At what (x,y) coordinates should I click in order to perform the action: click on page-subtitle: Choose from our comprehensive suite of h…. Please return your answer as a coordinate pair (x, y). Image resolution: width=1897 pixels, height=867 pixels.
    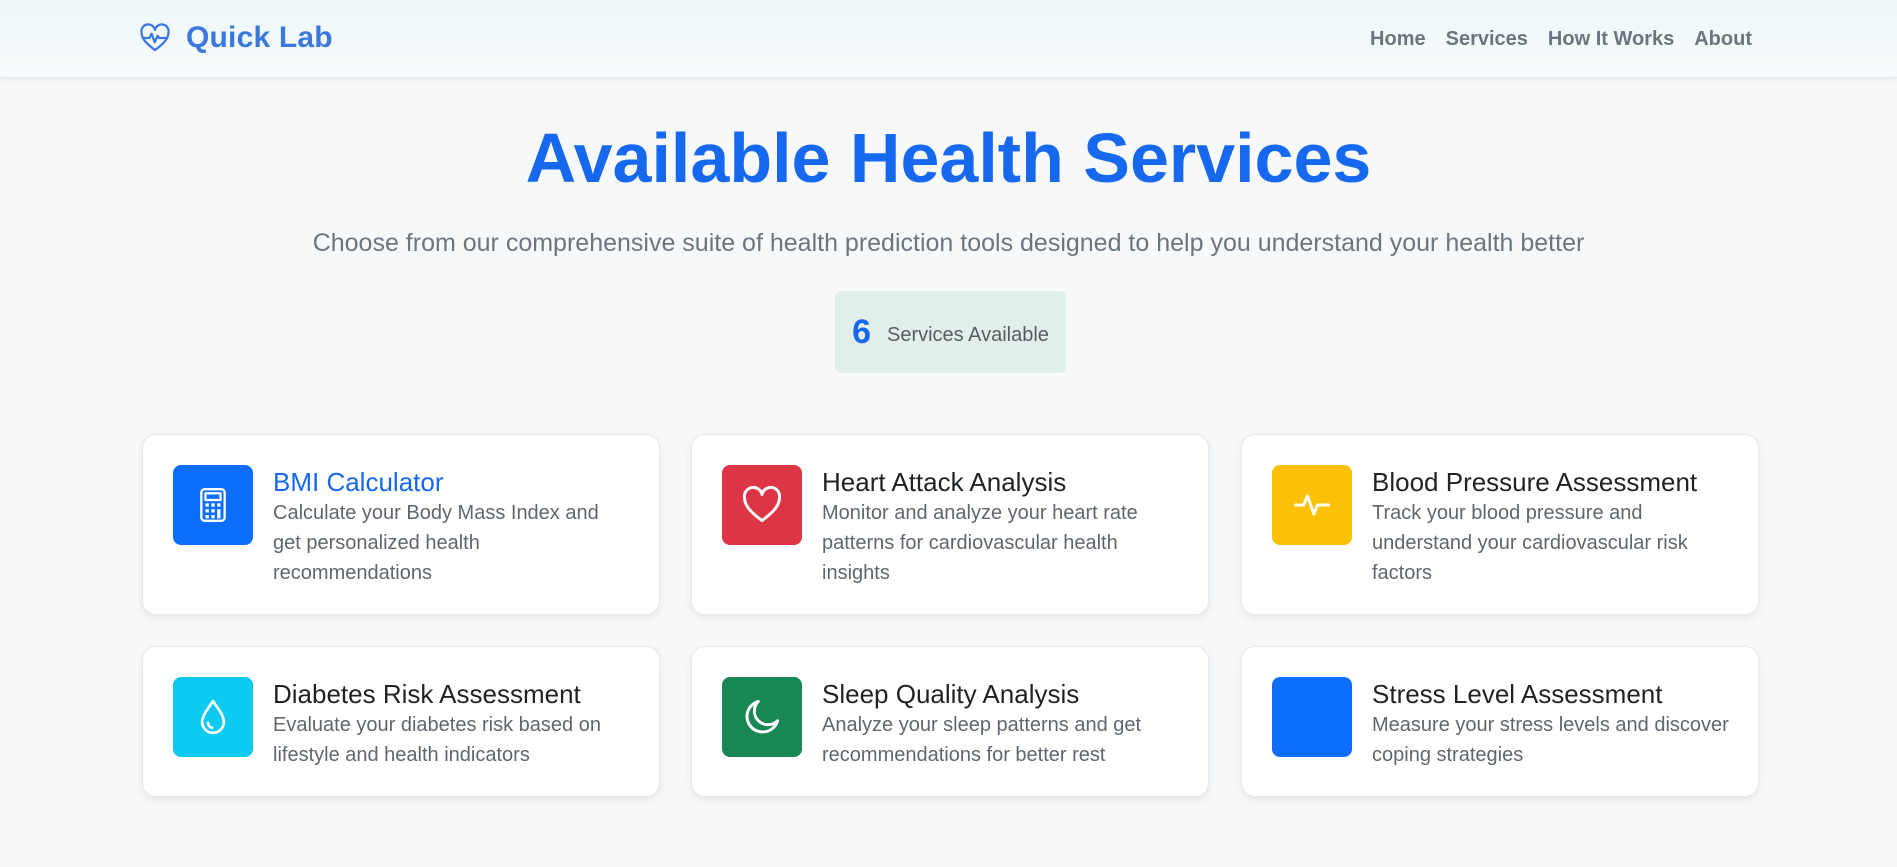
    Looking at the image, I should click on (948, 243).